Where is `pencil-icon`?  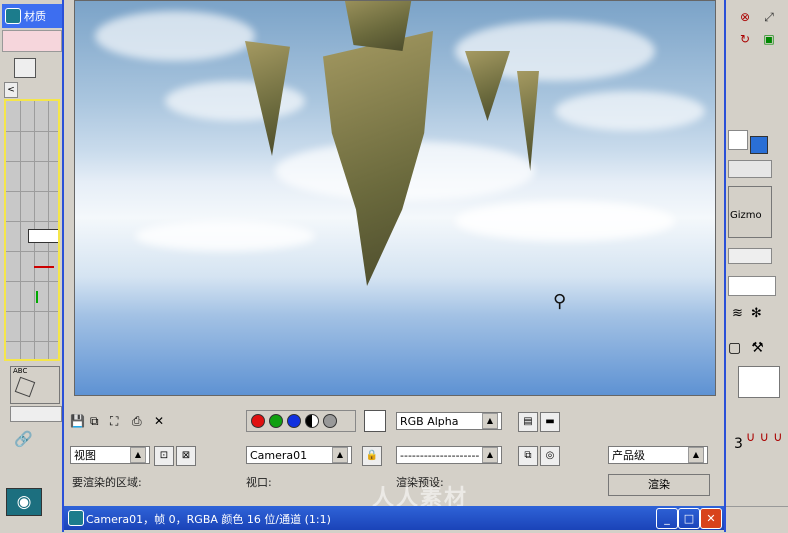 pencil-icon is located at coordinates (25, 387).